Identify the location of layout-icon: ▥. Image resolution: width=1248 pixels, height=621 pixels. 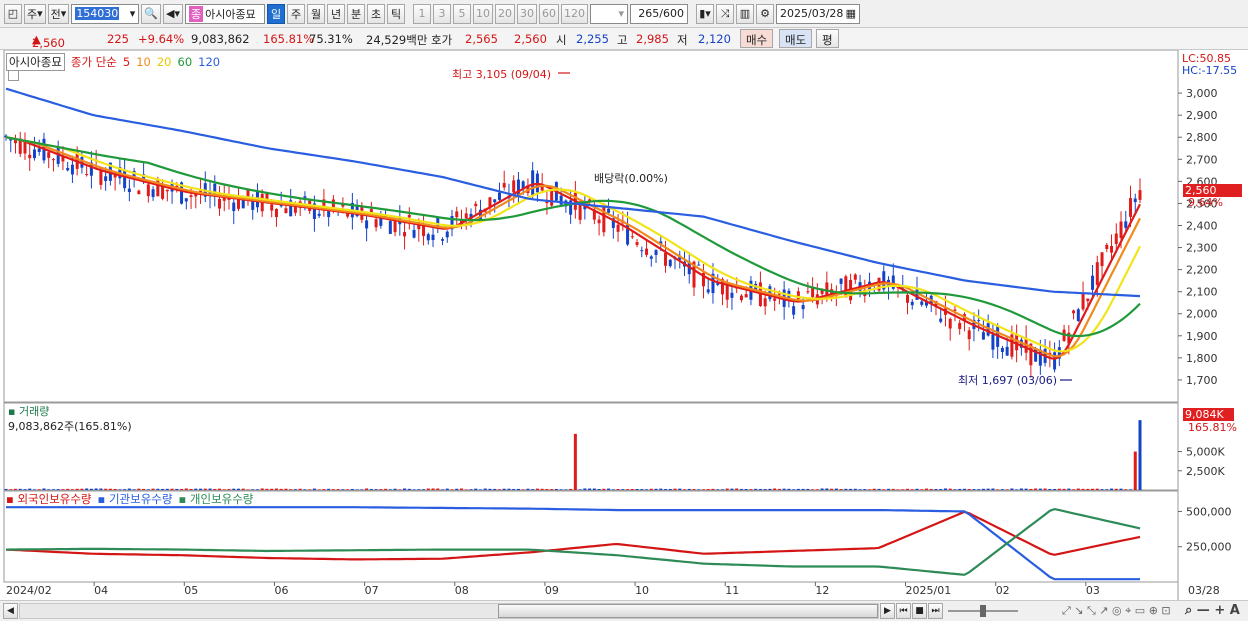
(745, 13).